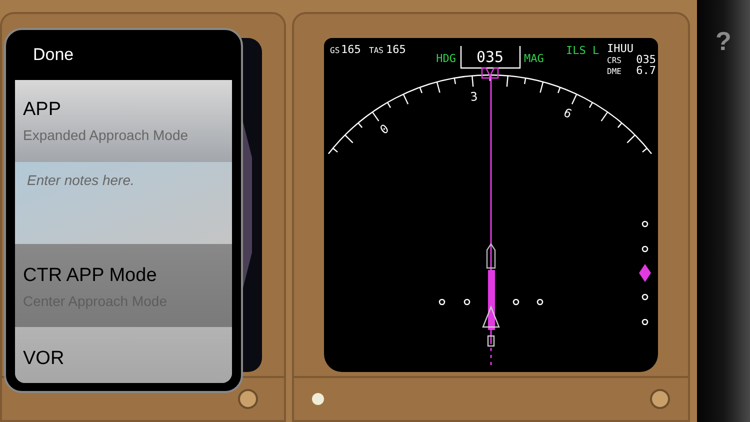 The image size is (750, 422). I want to click on notes-field: Enter notes here., so click(123, 203).